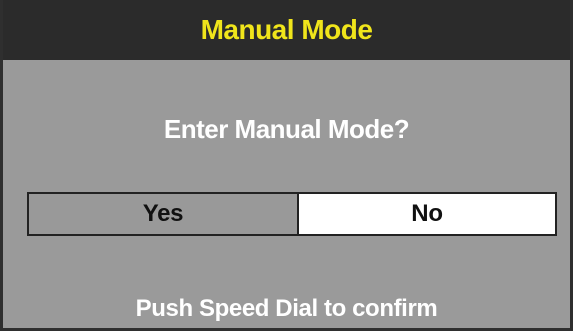 The width and height of the screenshot is (573, 331). I want to click on yes-button-label: Yes, so click(163, 213).